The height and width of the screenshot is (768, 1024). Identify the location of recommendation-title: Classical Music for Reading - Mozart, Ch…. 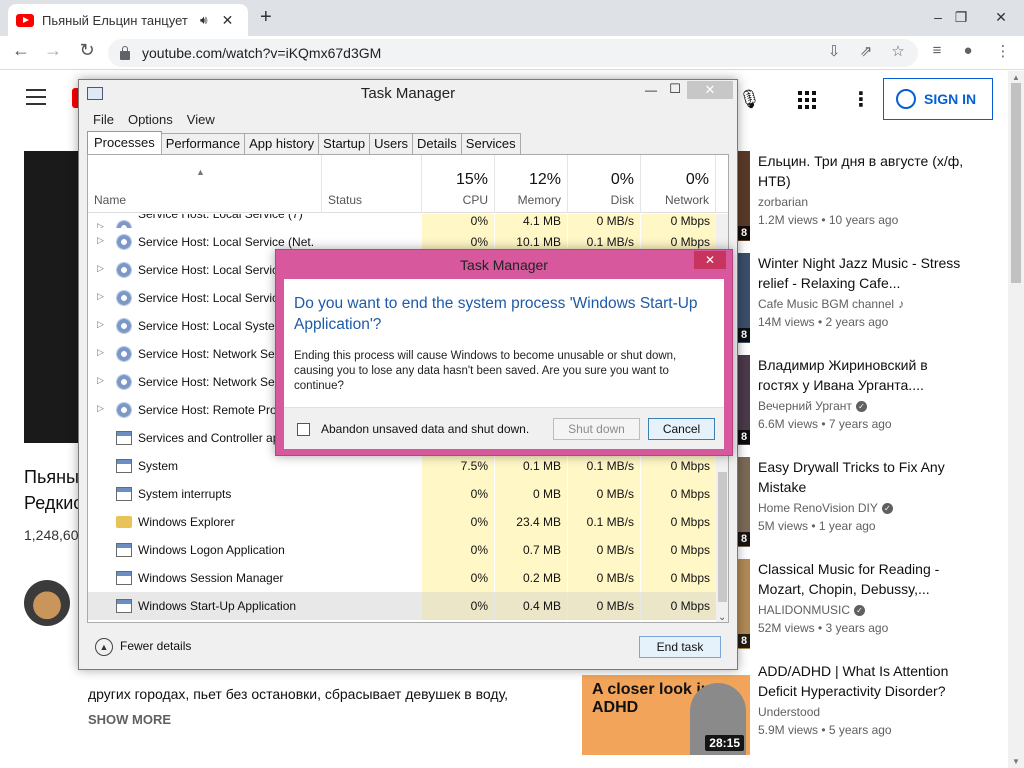
(863, 579).